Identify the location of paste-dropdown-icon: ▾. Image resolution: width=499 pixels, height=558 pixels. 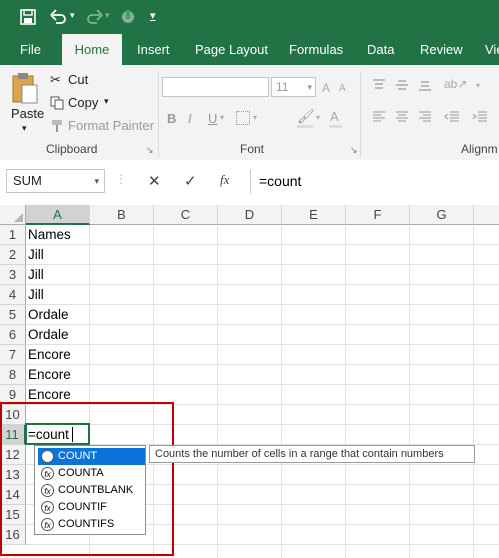
(24, 128).